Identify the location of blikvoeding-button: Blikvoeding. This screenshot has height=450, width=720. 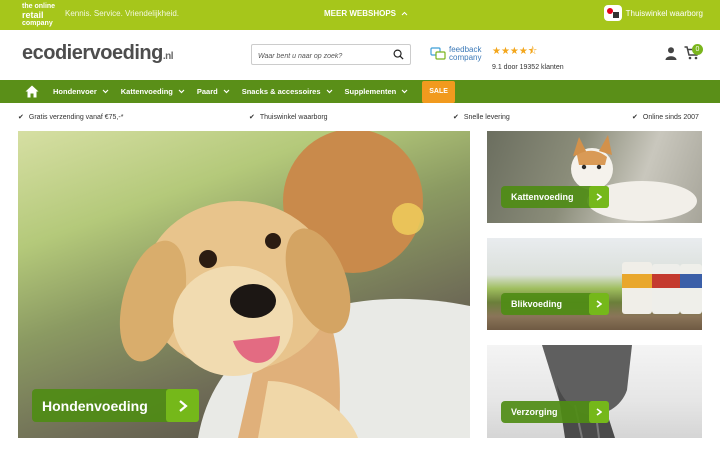
(555, 304).